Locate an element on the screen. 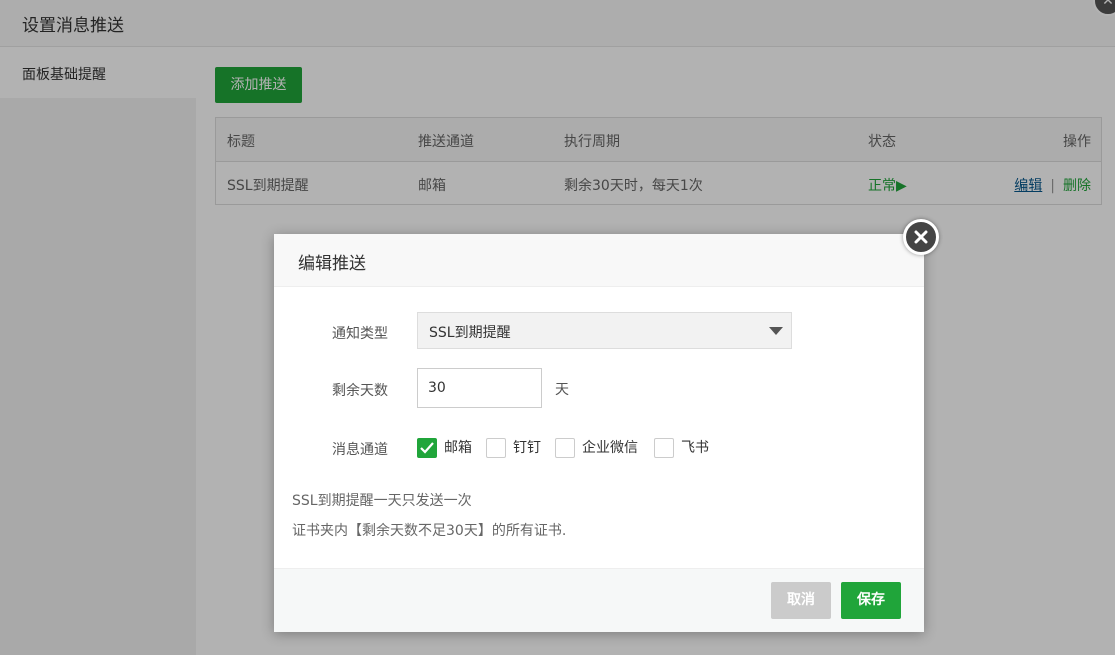  checkbox-email-label: 邮箱 is located at coordinates (458, 447).